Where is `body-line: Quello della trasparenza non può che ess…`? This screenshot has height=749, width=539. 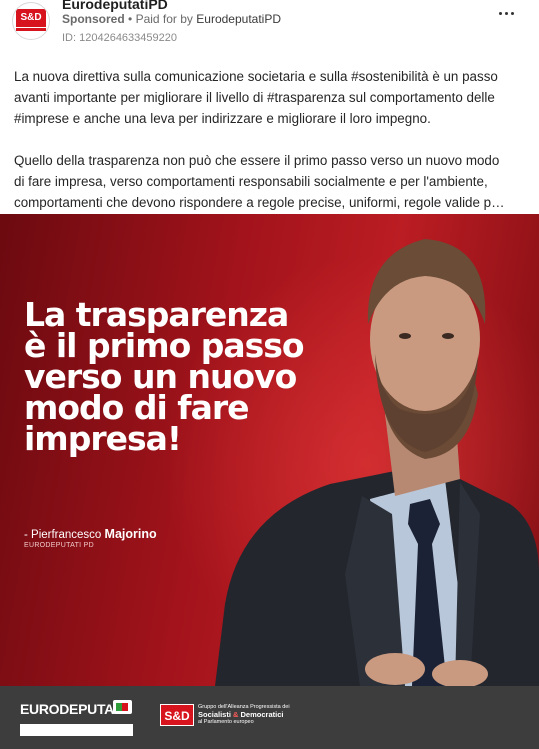
body-line: Quello della trasparenza non può che ess… is located at coordinates (257, 160).